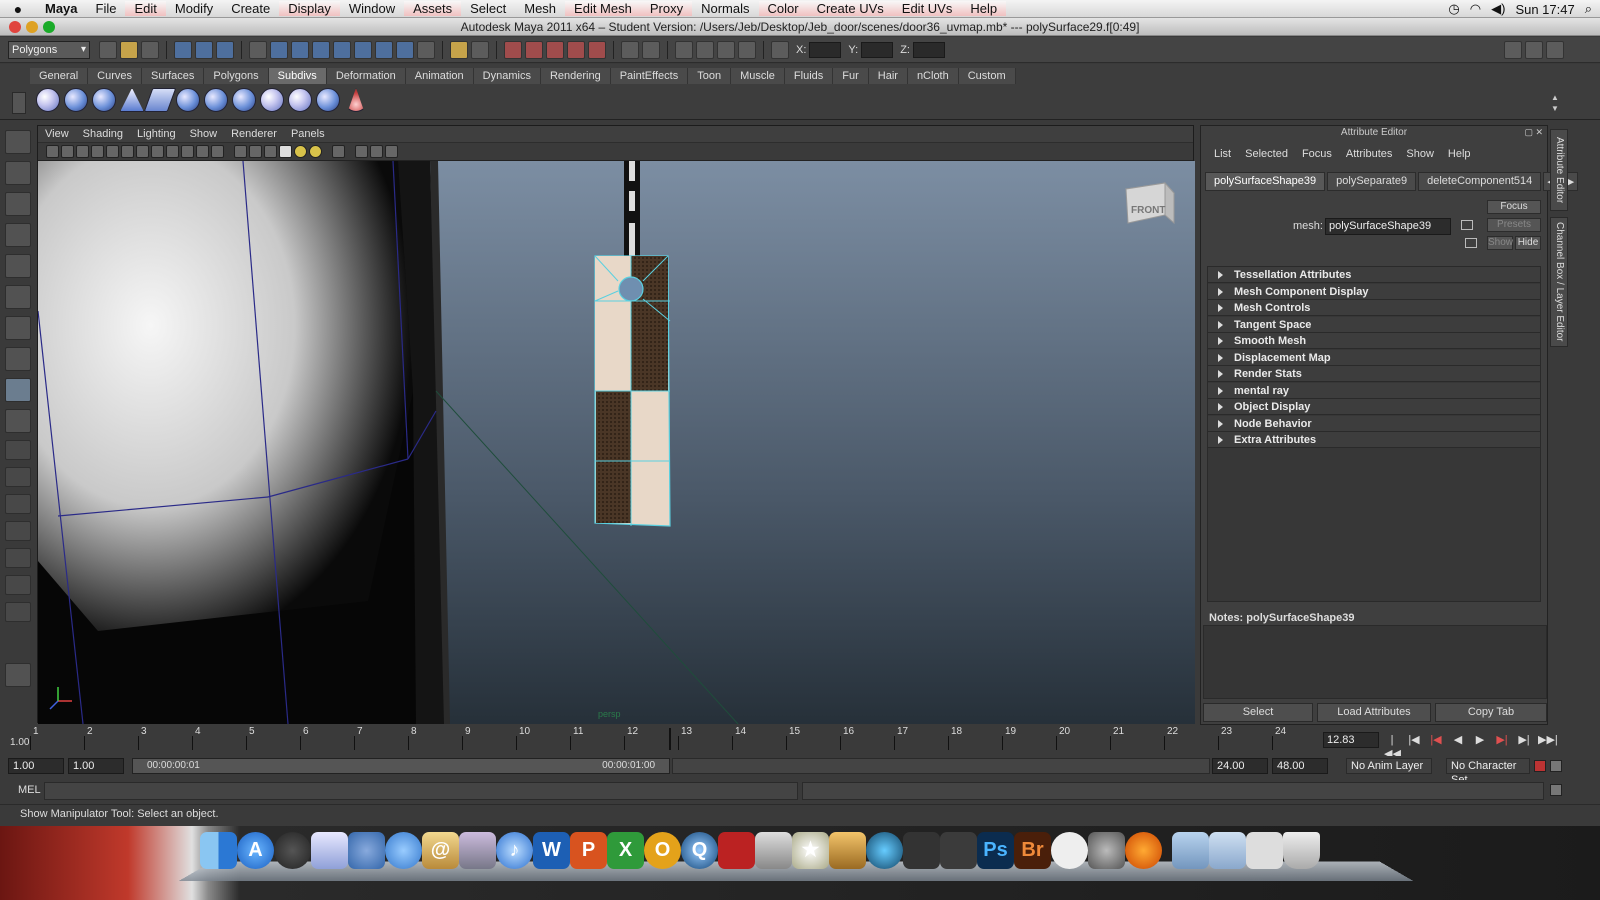 The height and width of the screenshot is (900, 1600). Describe the element at coordinates (356, 100) in the screenshot. I see `subdiv-sculpt-icon` at that location.